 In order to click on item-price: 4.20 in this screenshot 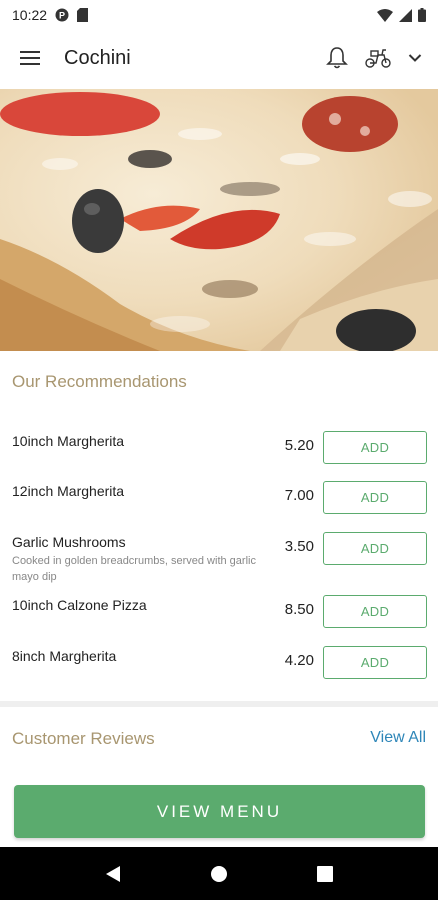, I will do `click(299, 660)`.